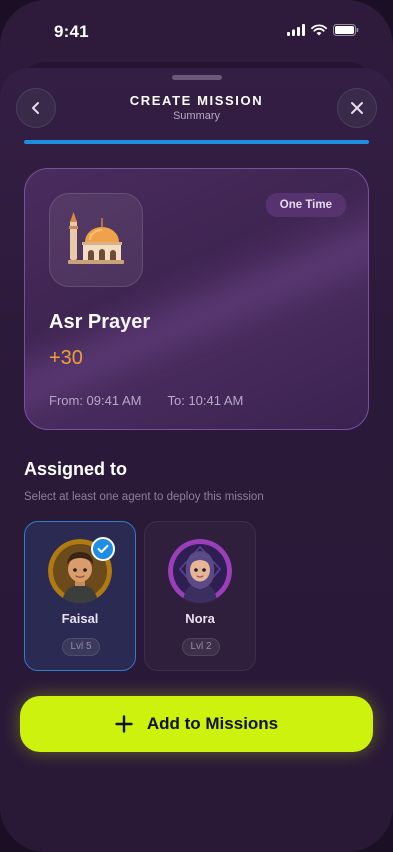 Image resolution: width=393 pixels, height=852 pixels. Describe the element at coordinates (200, 618) in the screenshot. I see `agent-name: Nora` at that location.